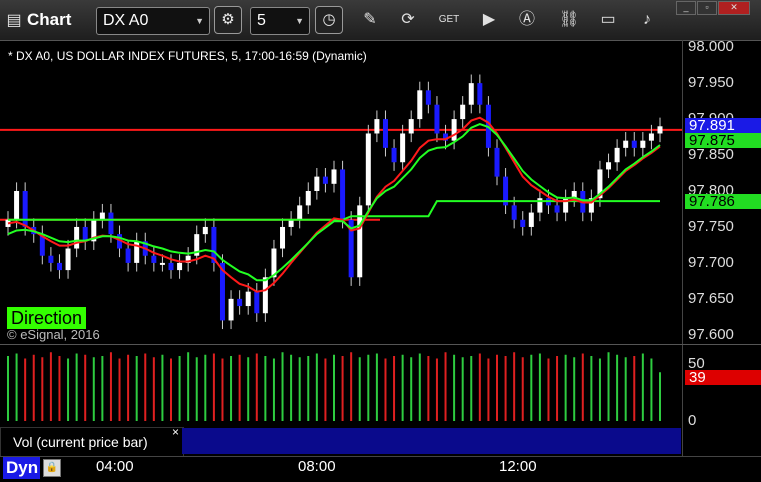 The image size is (761, 482). Describe the element at coordinates (722, 441) in the screenshot. I see `volume-axis-blank` at that location.